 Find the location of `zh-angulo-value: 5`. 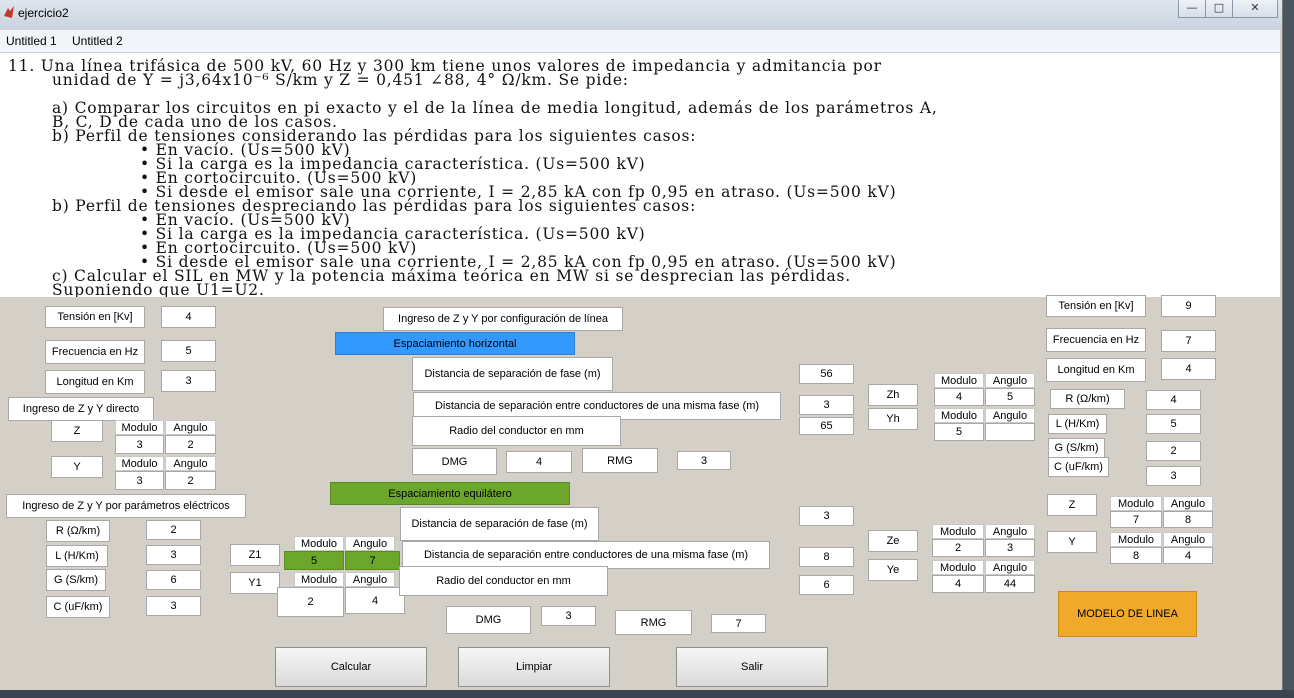

zh-angulo-value: 5 is located at coordinates (1010, 397).